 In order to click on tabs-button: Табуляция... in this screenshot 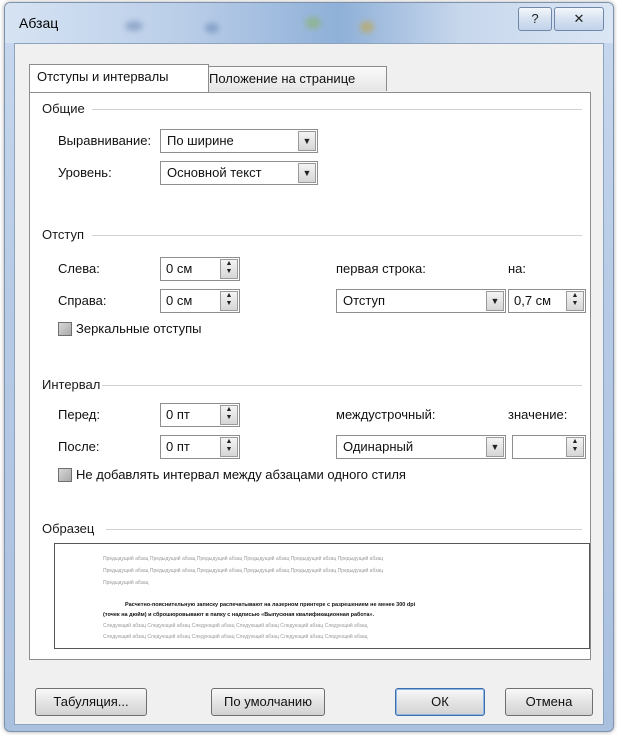, I will do `click(91, 702)`.